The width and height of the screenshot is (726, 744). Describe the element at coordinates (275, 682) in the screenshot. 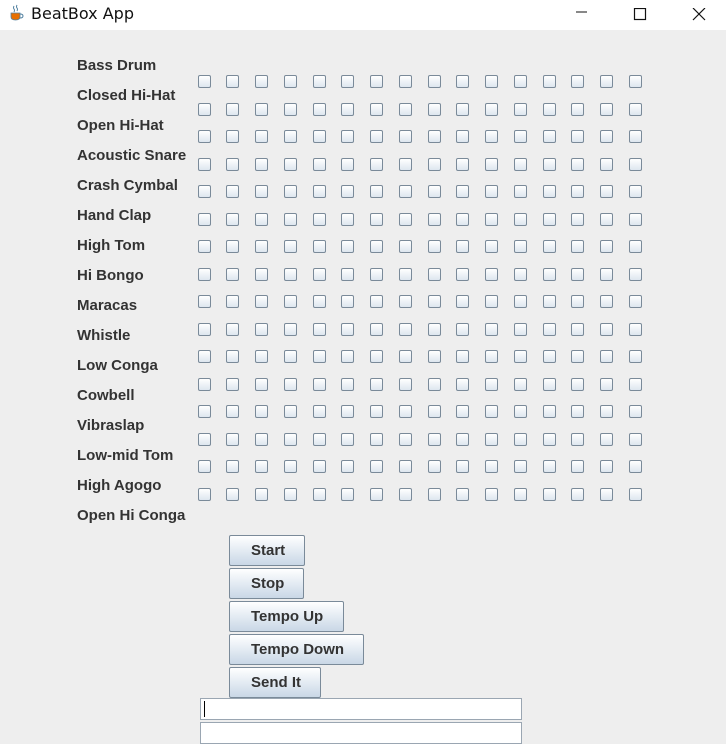

I see `send-it-button: Send It` at that location.